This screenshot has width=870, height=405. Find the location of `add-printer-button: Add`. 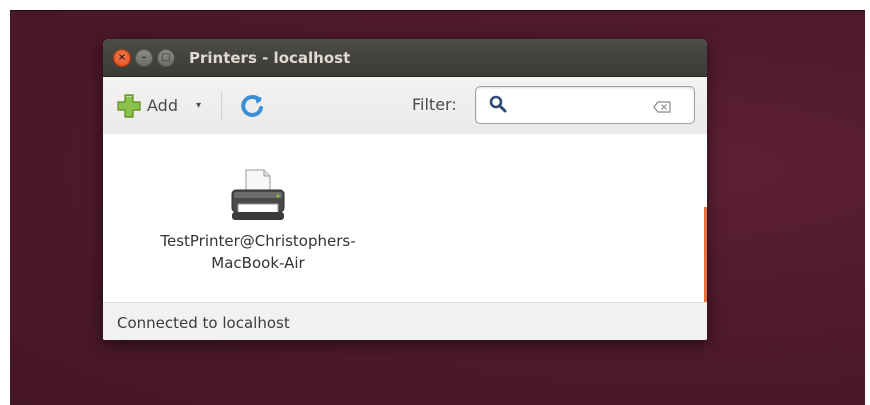

add-printer-button: Add is located at coordinates (147, 105).